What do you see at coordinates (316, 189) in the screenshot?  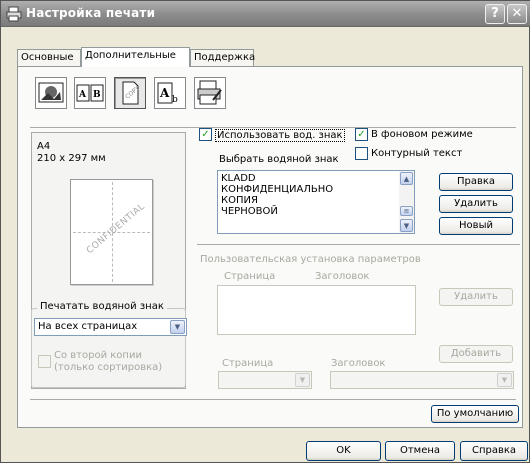 I see `list-item: КОНФИДЕНЦИАЛЬНО` at bounding box center [316, 189].